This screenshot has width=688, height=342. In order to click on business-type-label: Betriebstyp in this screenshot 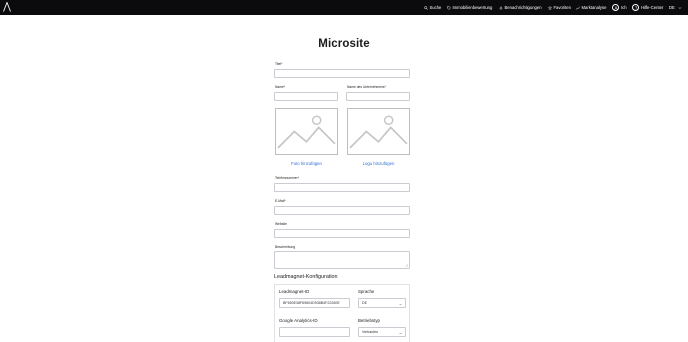, I will do `click(369, 320)`.